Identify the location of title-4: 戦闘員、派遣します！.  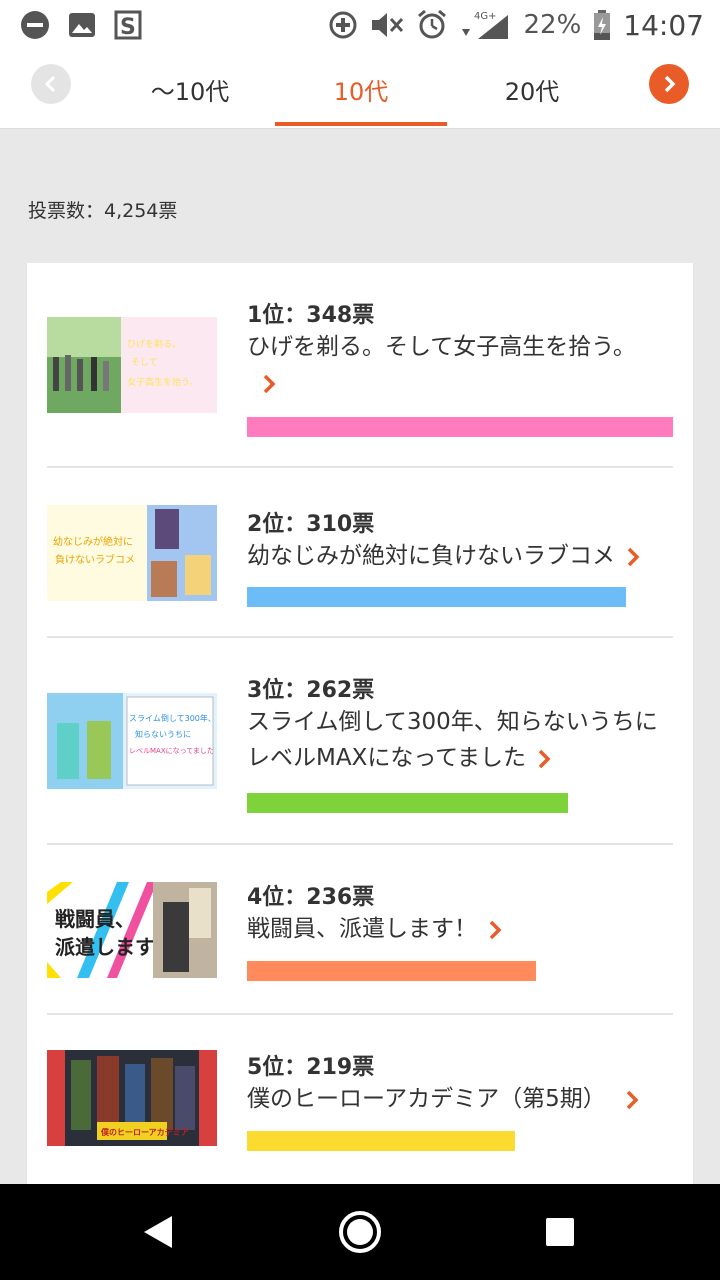
(462, 929).